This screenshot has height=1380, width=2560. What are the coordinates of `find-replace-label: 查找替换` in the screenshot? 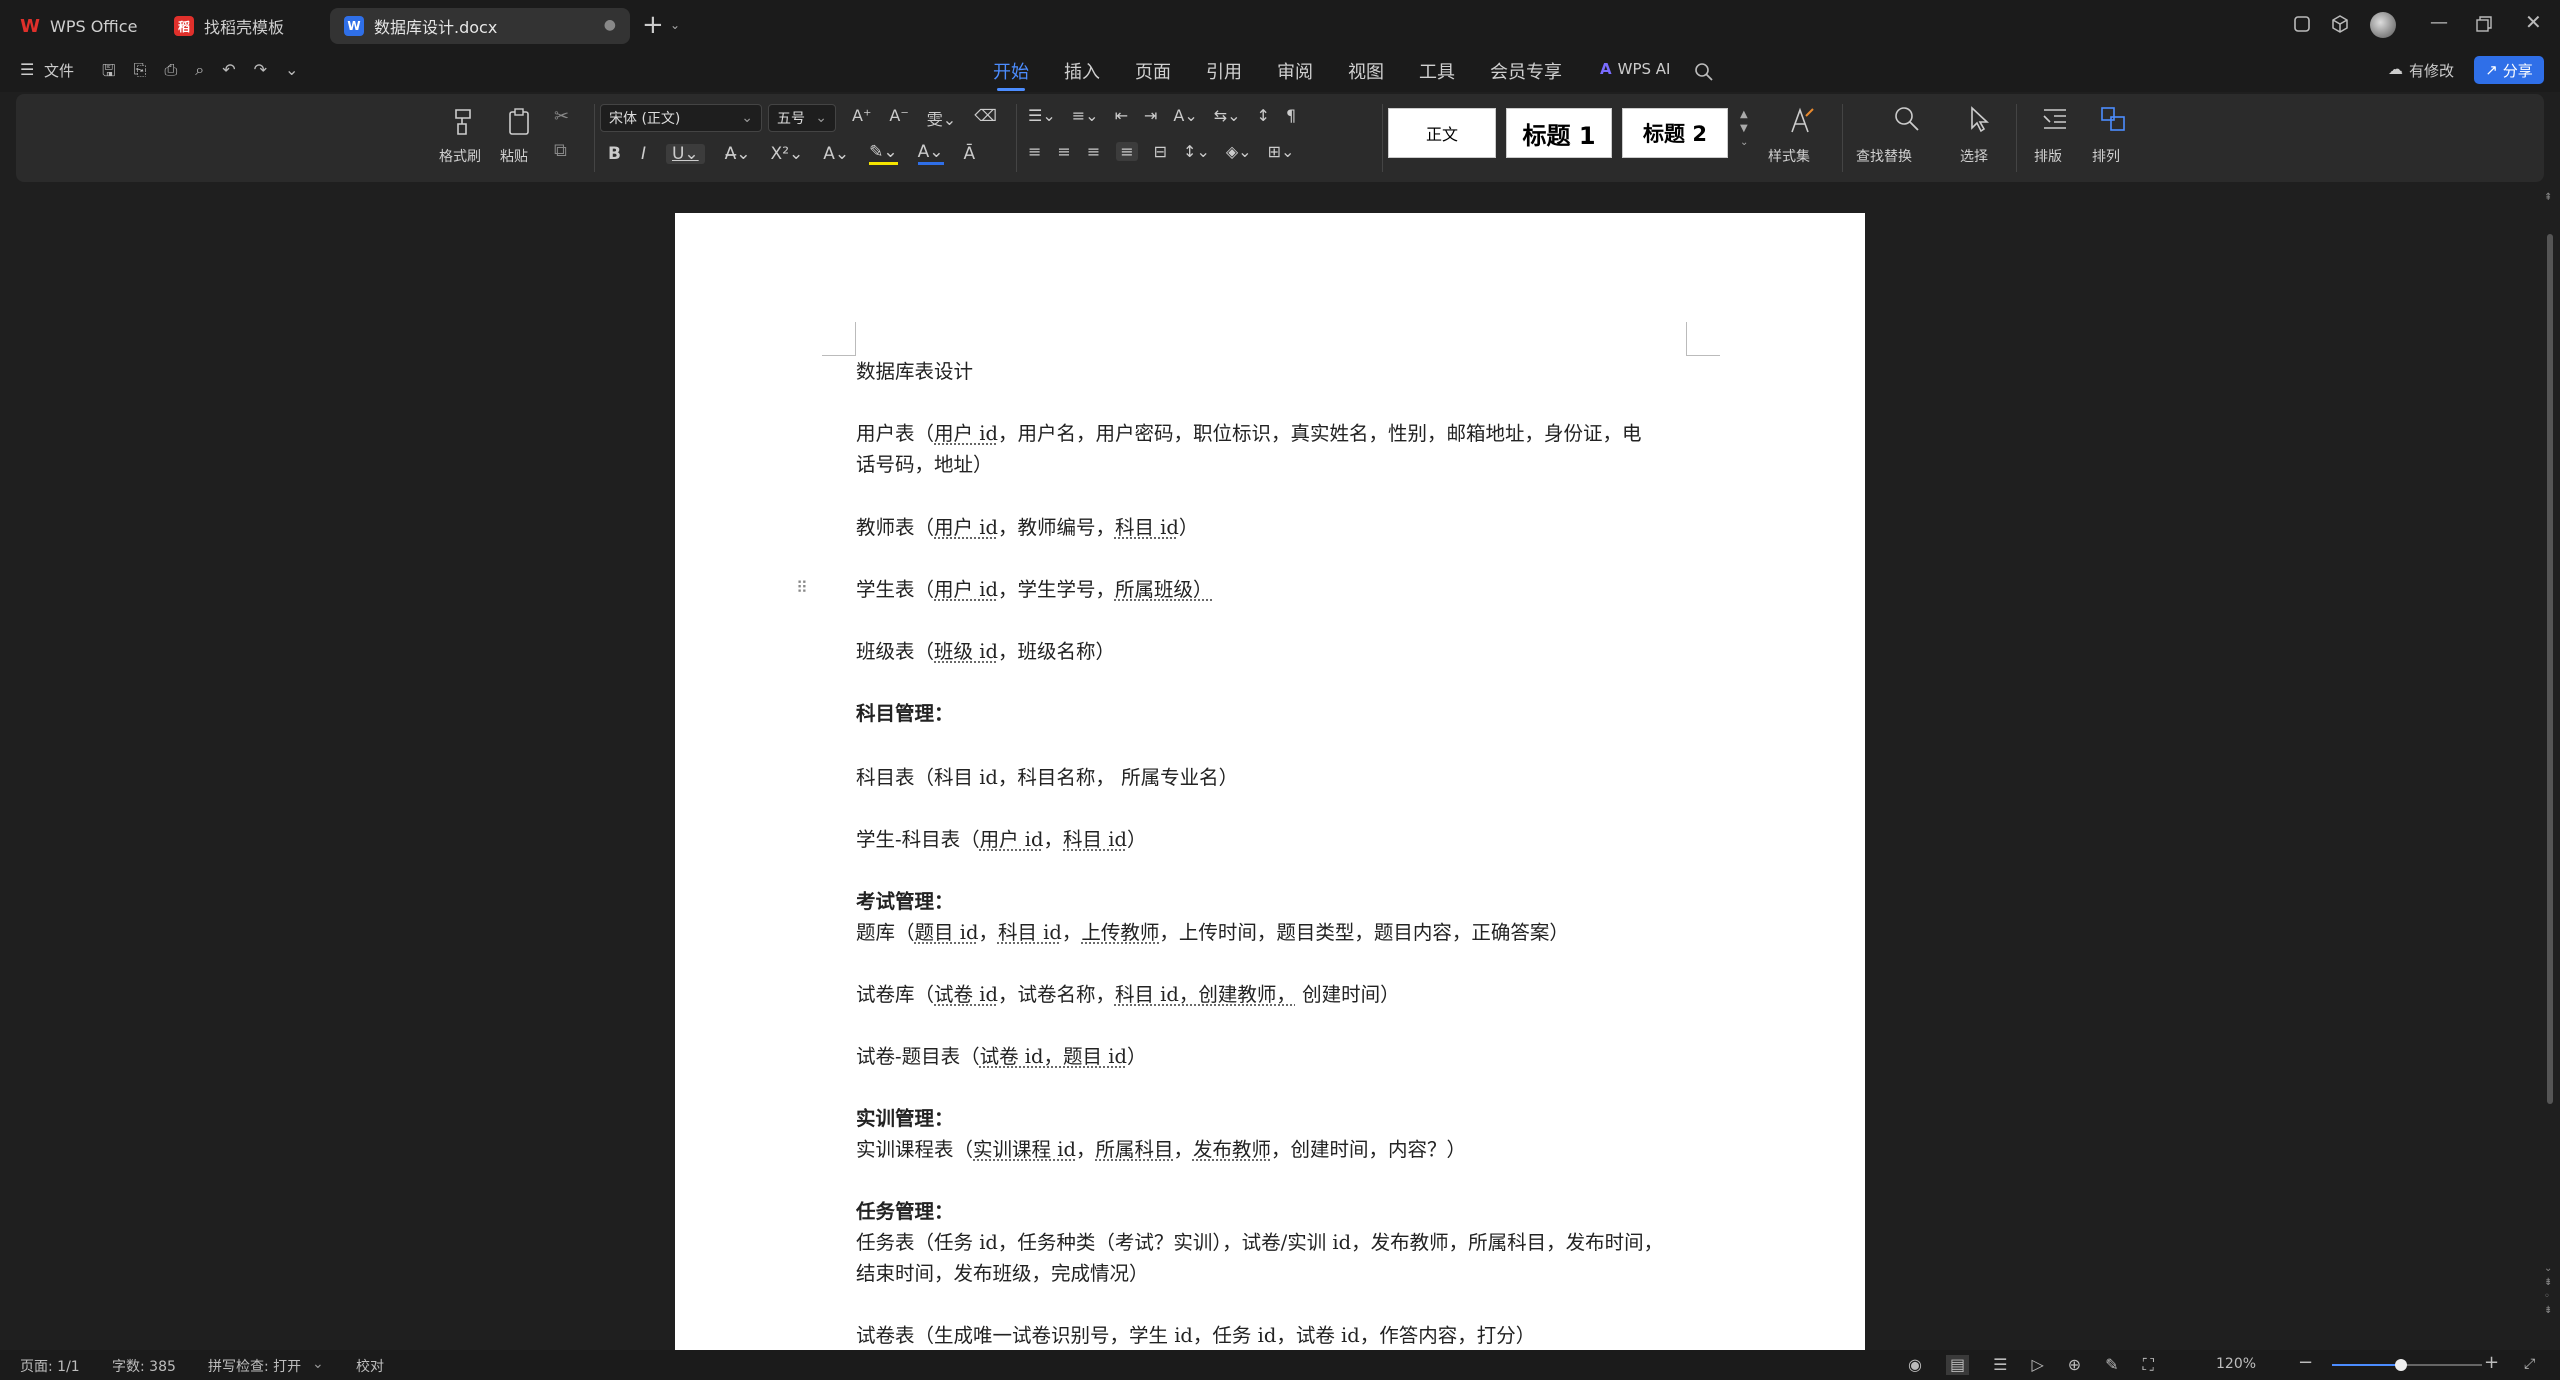 It's located at (1884, 156).